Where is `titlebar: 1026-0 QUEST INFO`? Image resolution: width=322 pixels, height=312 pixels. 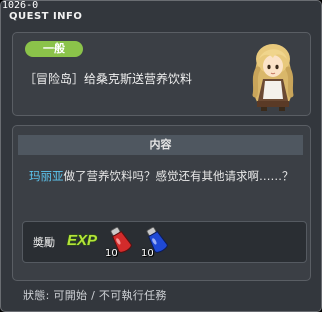
titlebar: 1026-0 QUEST INFO is located at coordinates (161, 13).